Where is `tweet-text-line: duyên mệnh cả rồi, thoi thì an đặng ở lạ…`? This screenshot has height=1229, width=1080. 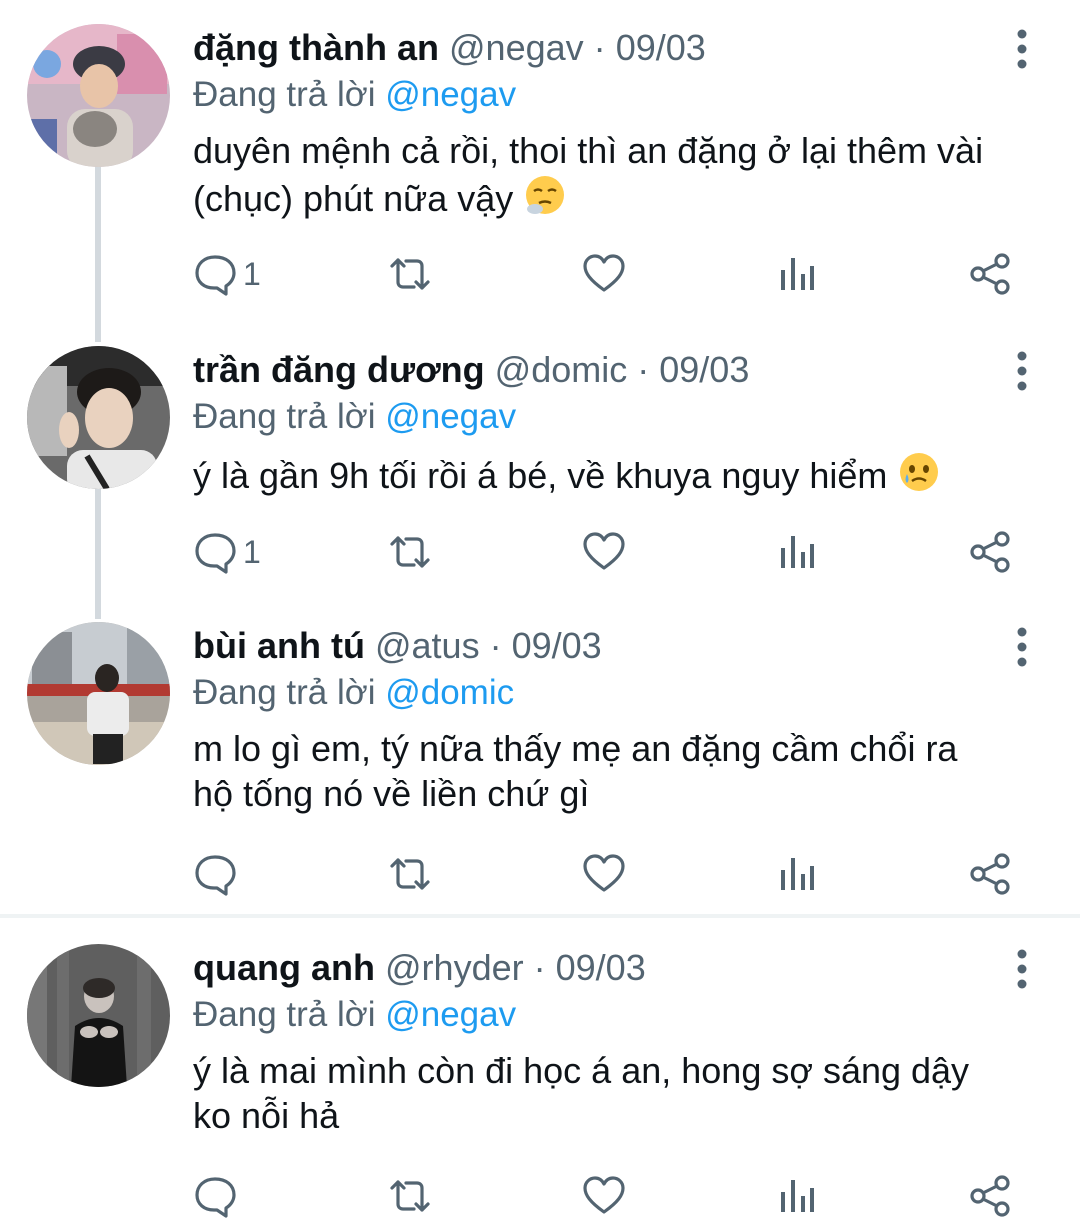
tweet-text-line: duyên mệnh cả rồi, thoi thì an đặng ở lạ… is located at coordinates (588, 150).